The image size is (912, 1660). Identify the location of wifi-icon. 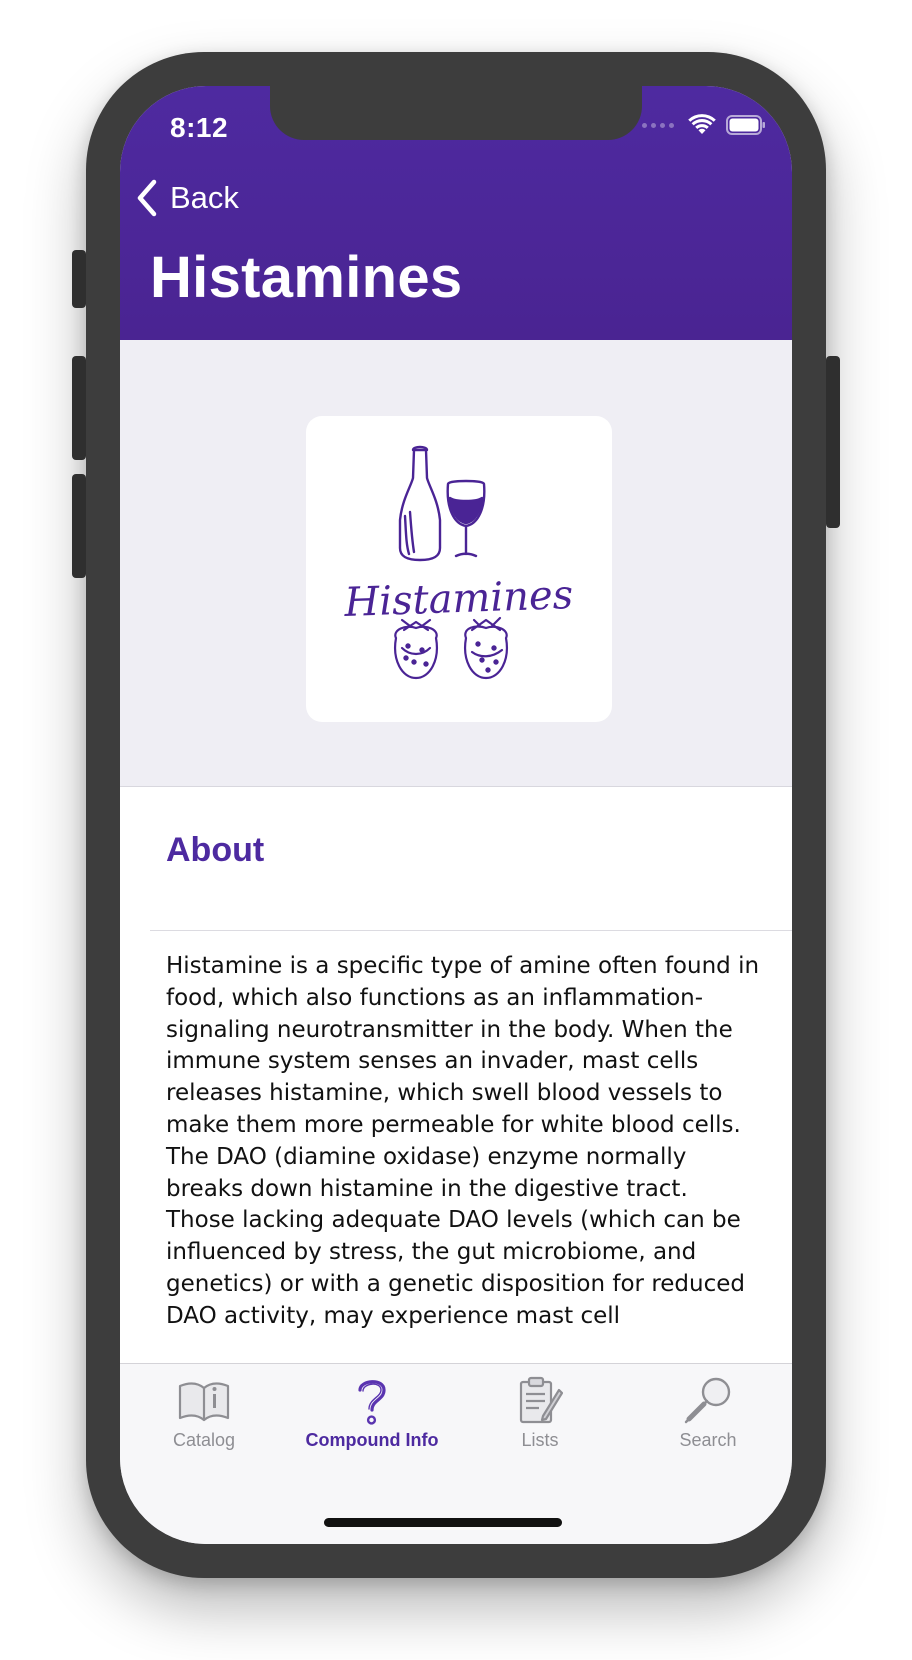
(702, 124).